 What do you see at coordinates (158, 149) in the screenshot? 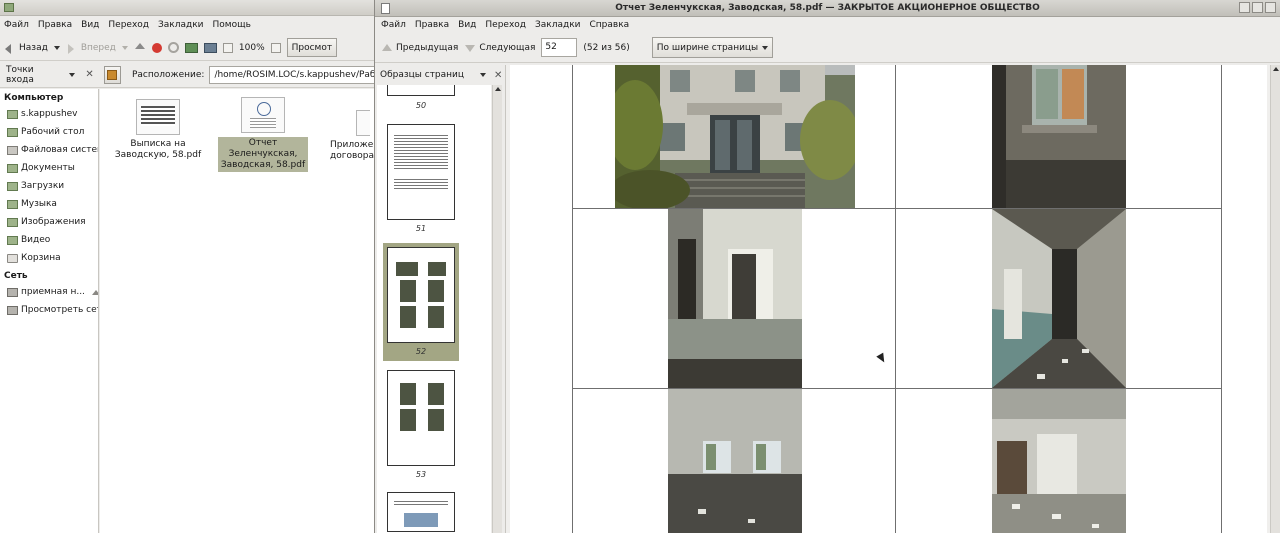
I see `file-name: Выписка на Заводскую, 58.pdf` at bounding box center [158, 149].